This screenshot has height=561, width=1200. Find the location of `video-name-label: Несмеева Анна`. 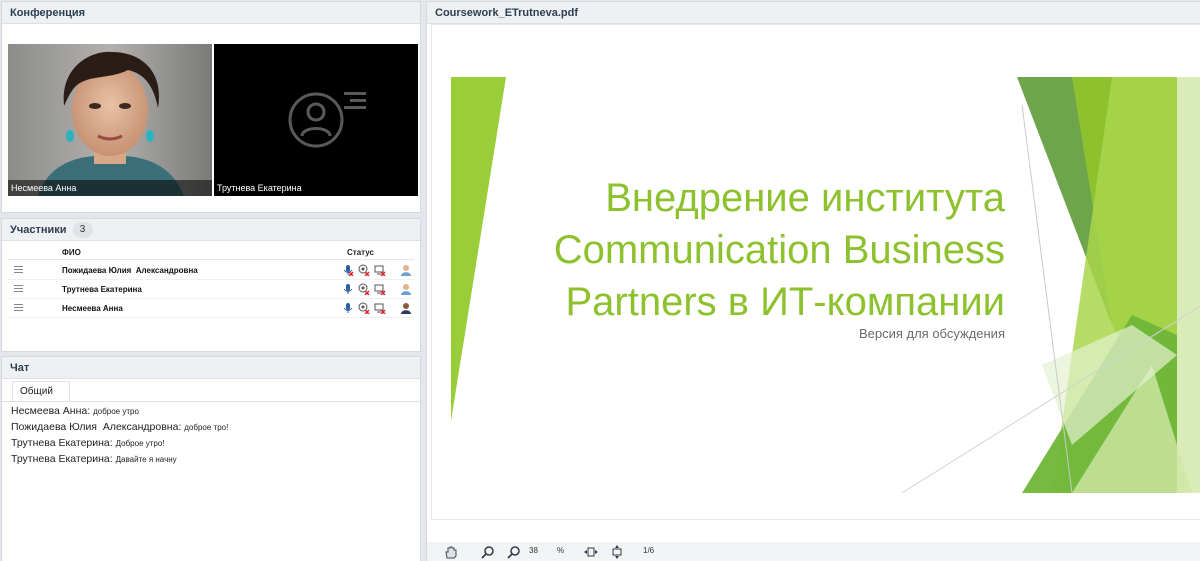

video-name-label: Несмеева Анна is located at coordinates (110, 188).